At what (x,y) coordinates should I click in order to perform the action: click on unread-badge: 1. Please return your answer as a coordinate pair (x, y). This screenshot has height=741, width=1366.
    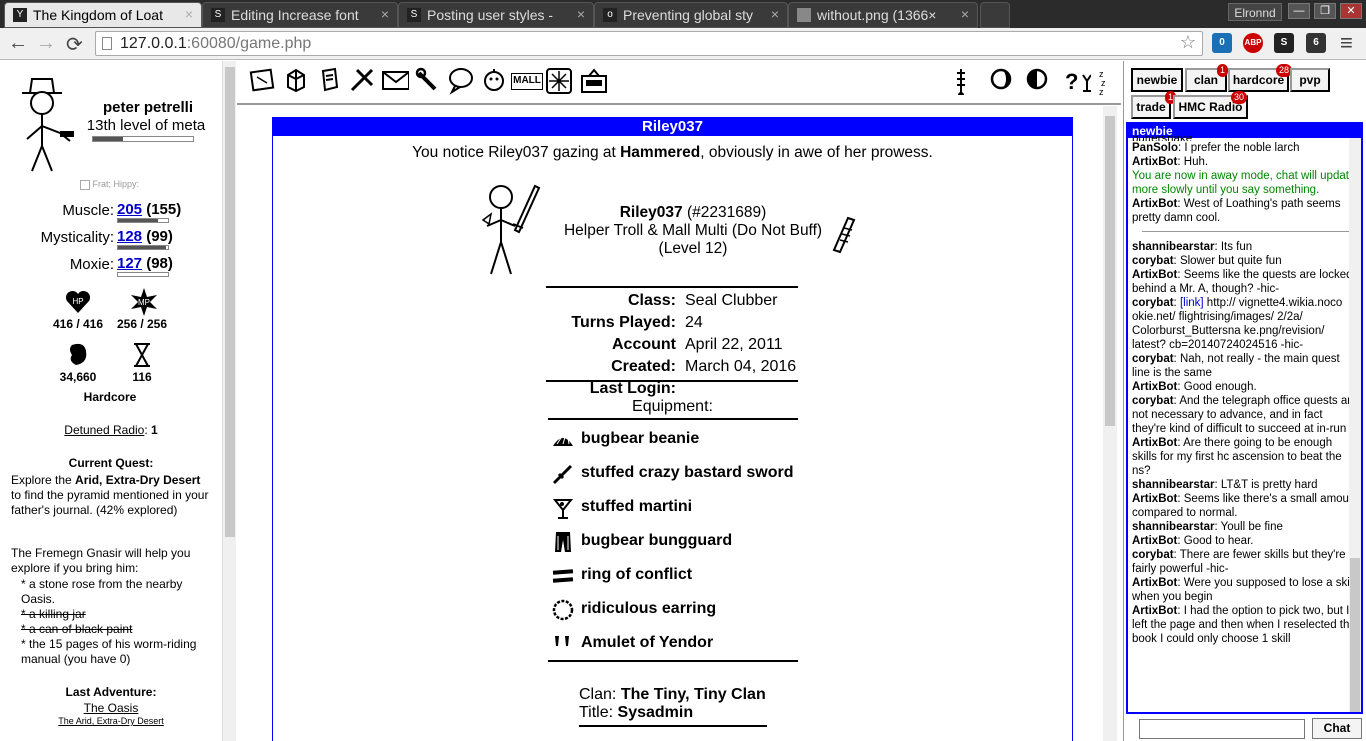
    Looking at the image, I should click on (1223, 70).